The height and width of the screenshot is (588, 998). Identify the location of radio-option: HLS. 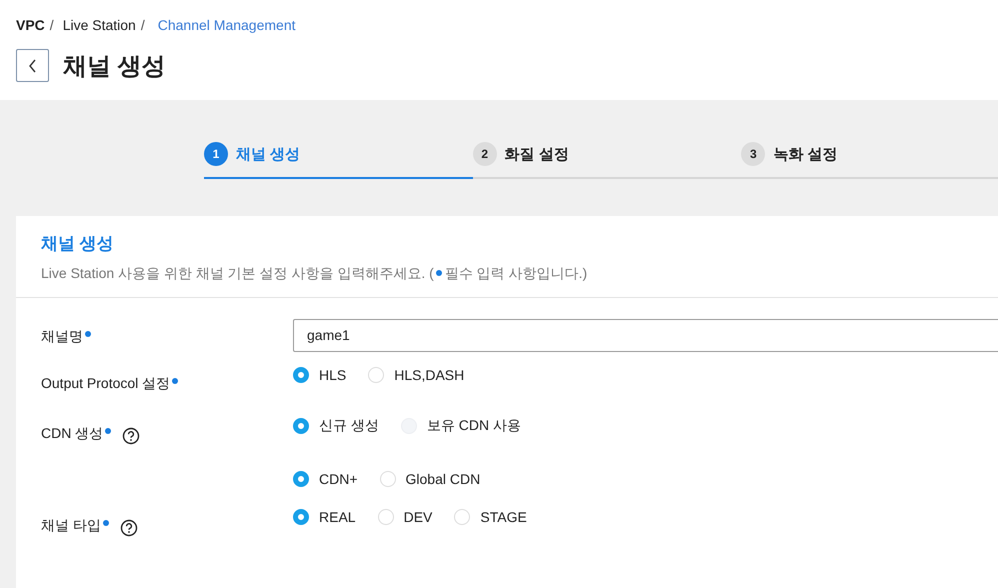
(319, 375).